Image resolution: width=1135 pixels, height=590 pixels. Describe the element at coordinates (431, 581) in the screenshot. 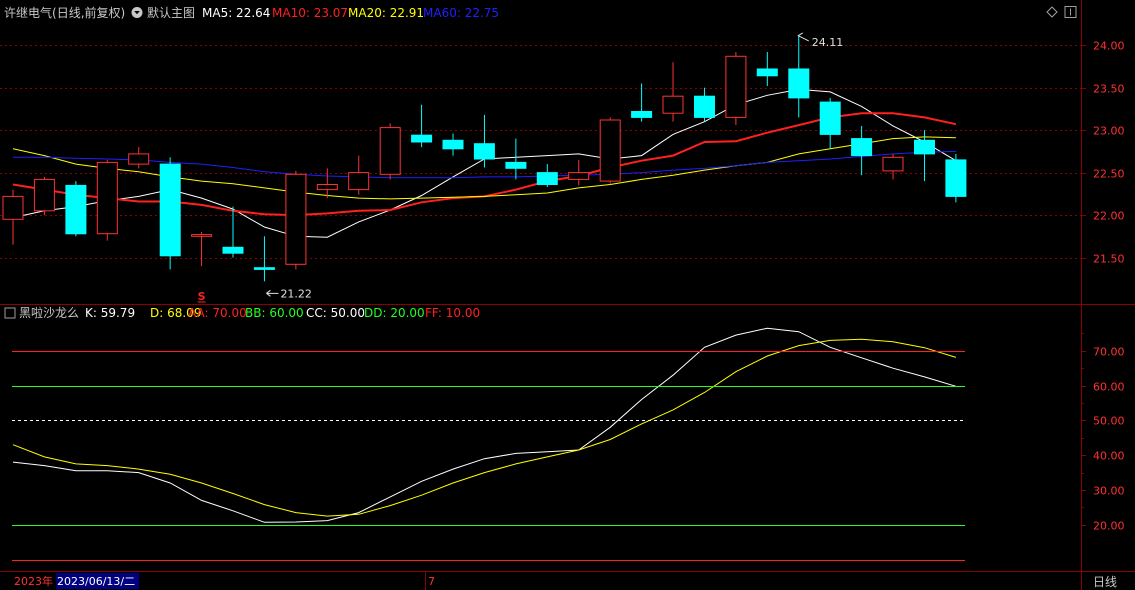

I see `month-marker: 7` at that location.